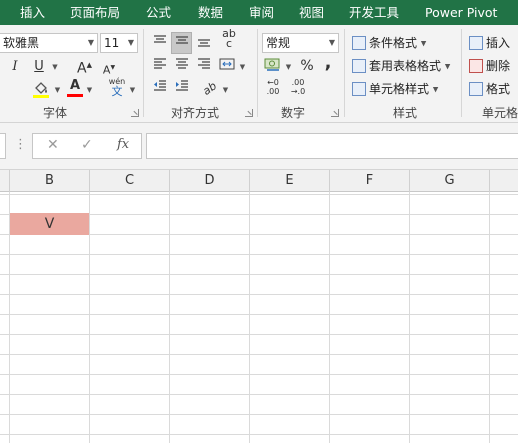 This screenshot has width=518, height=443. I want to click on shrink-font-button: A▼, so click(109, 68).